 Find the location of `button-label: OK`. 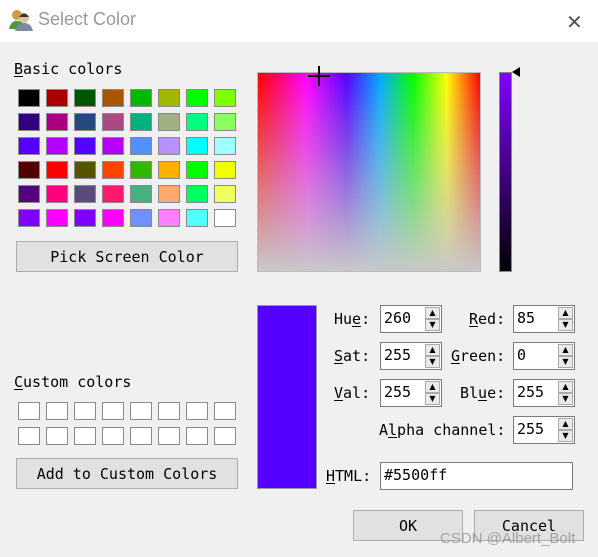

button-label: OK is located at coordinates (408, 525).